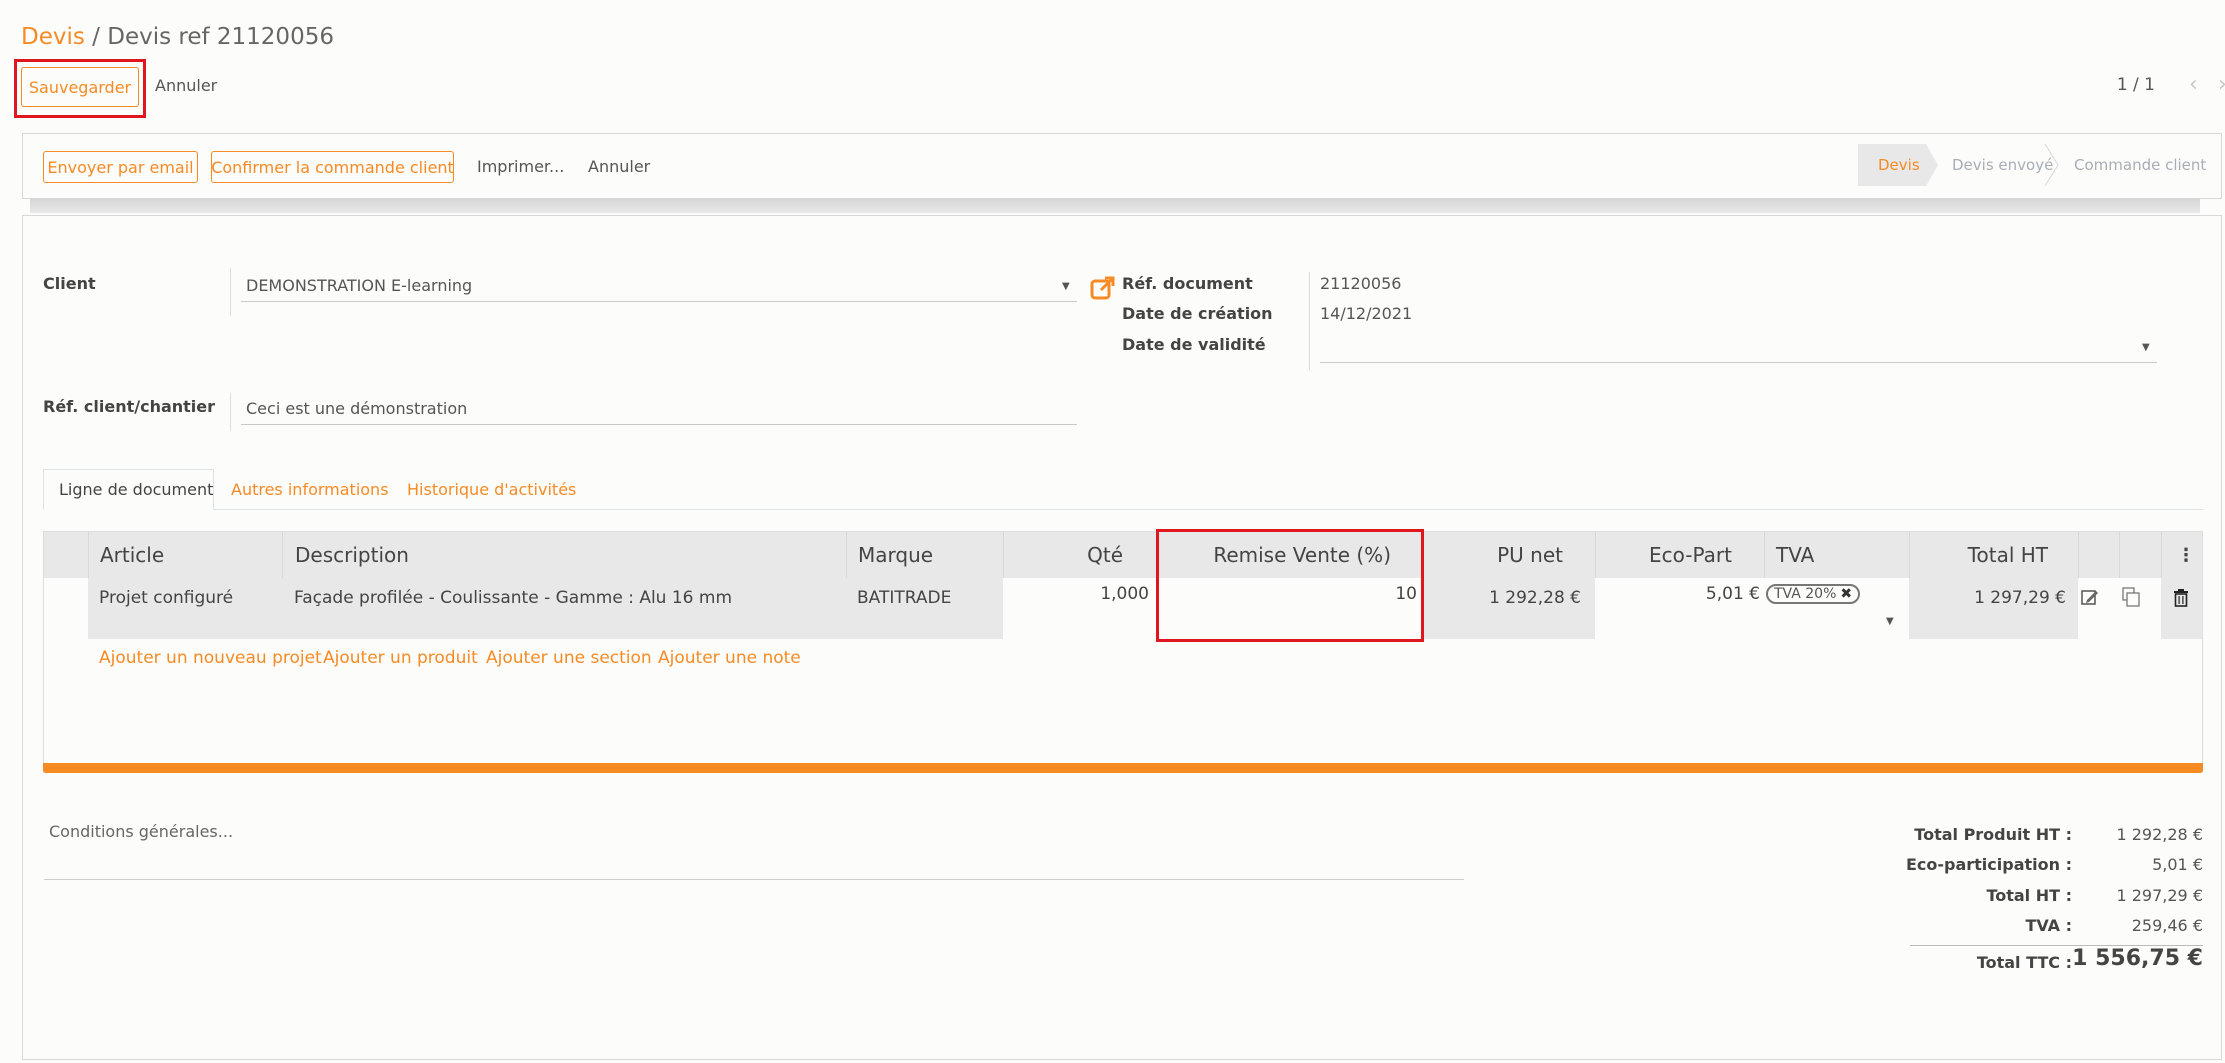 The width and height of the screenshot is (2225, 1063). I want to click on status-stage-devis: Devis, so click(1898, 165).